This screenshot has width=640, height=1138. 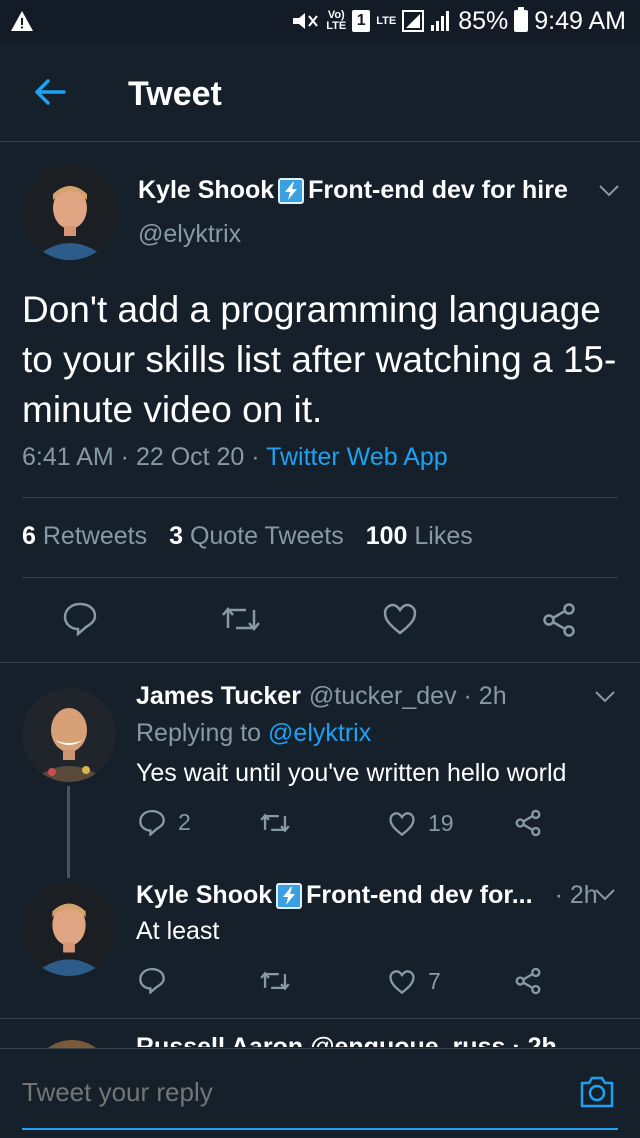 What do you see at coordinates (357, 457) in the screenshot?
I see `tweet-source-link: Twitter Web App` at bounding box center [357, 457].